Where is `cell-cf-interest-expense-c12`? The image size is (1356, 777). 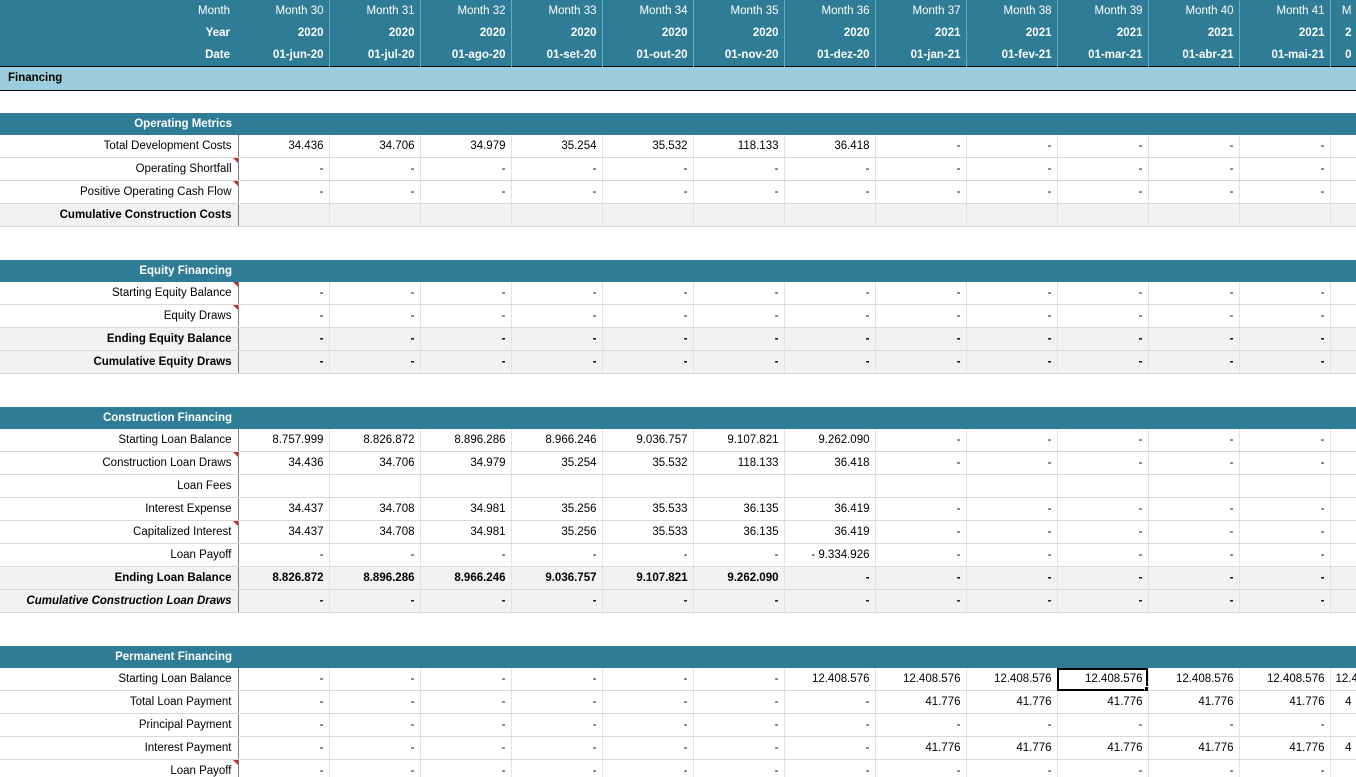 cell-cf-interest-expense-c12 is located at coordinates (1343, 509).